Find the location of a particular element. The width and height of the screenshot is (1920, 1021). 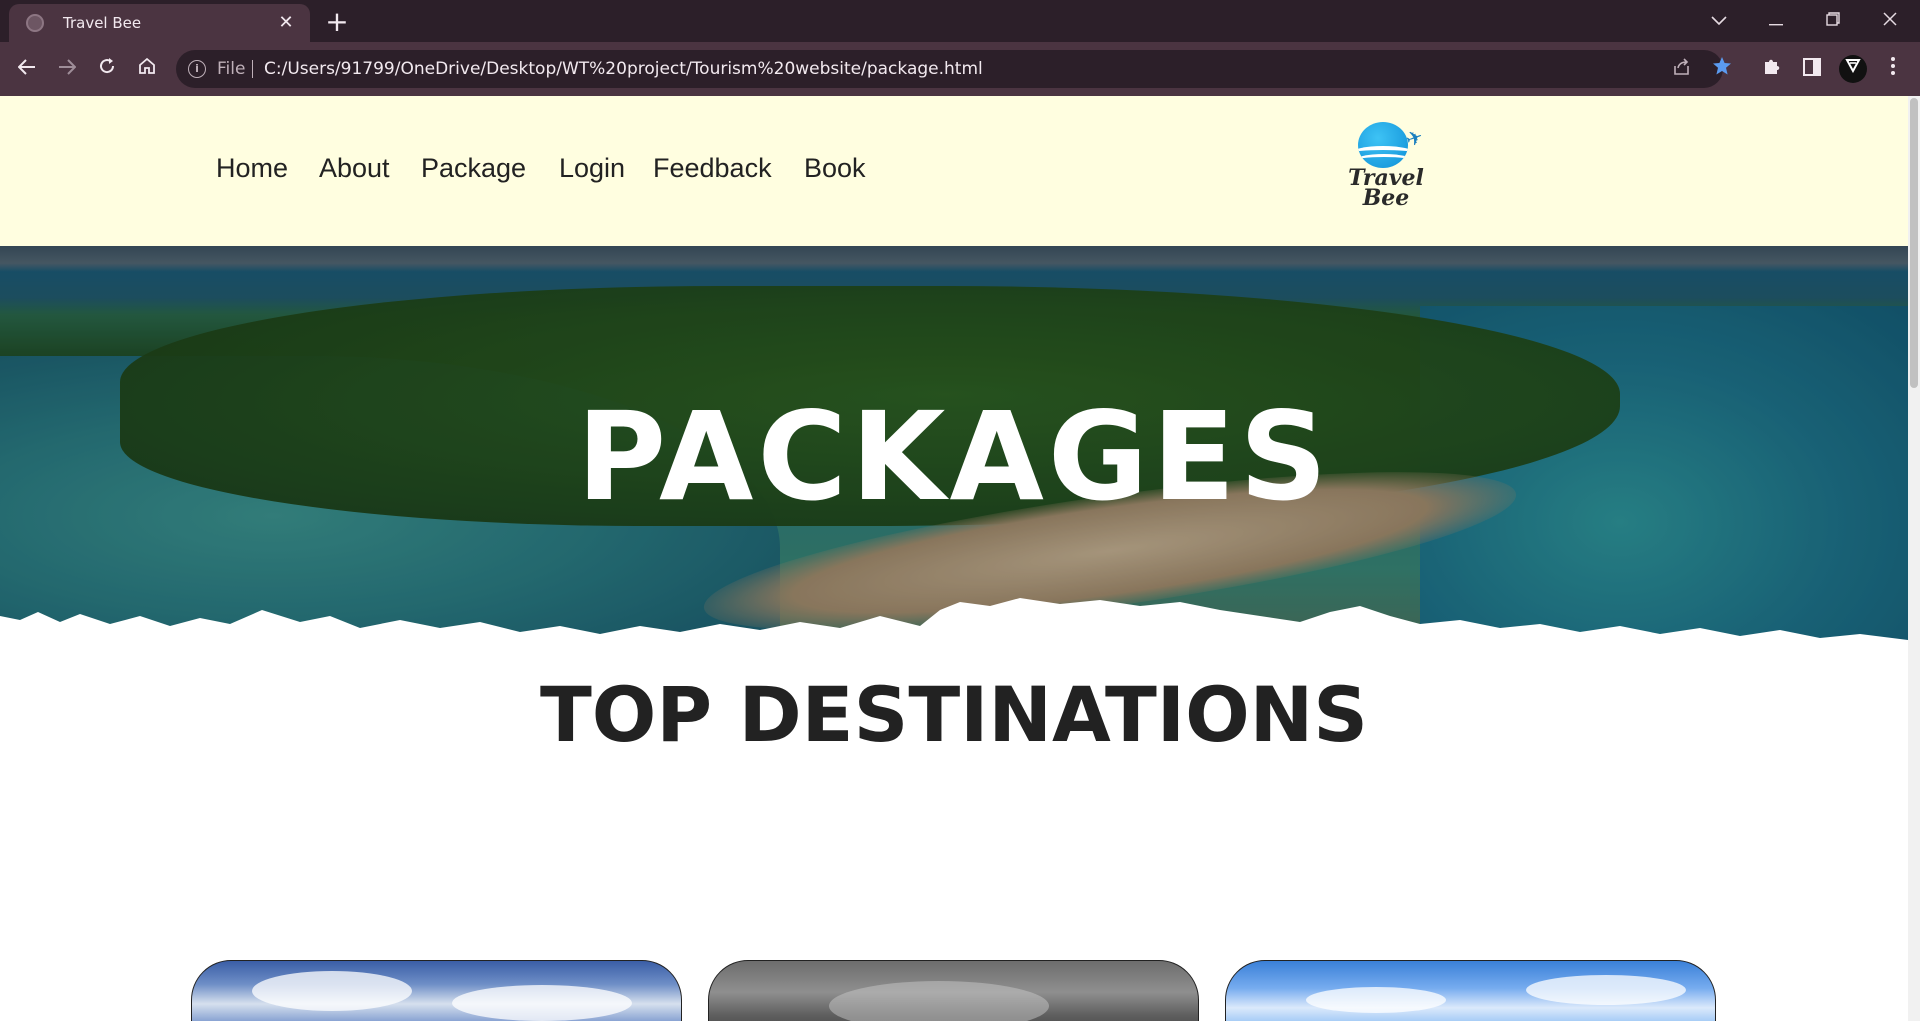

minimize-icon is located at coordinates (1776, 21).